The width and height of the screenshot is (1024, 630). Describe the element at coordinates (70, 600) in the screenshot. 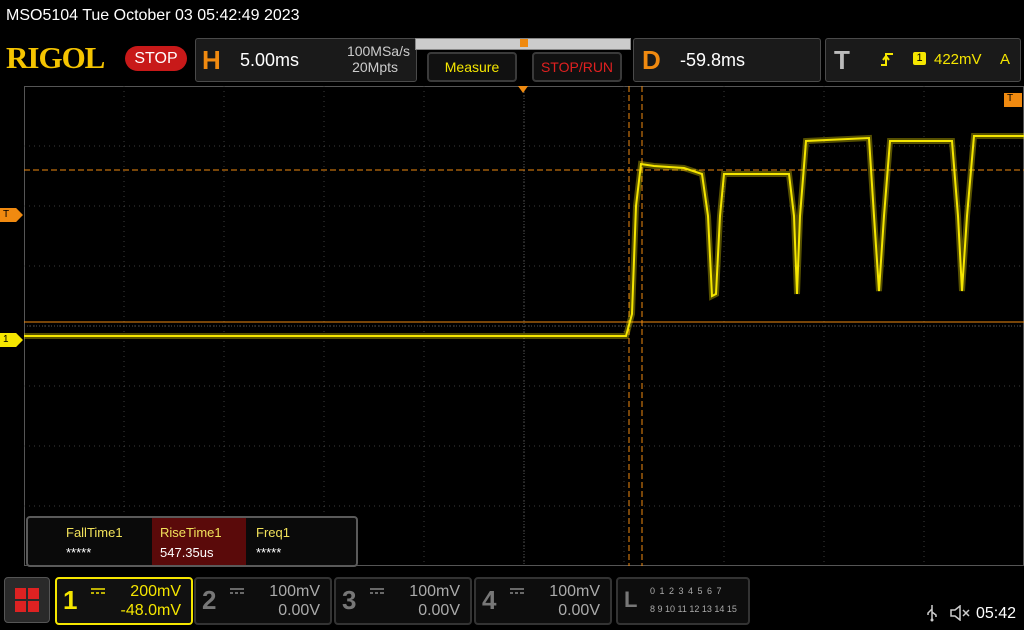

I see `channel-number: 1` at that location.